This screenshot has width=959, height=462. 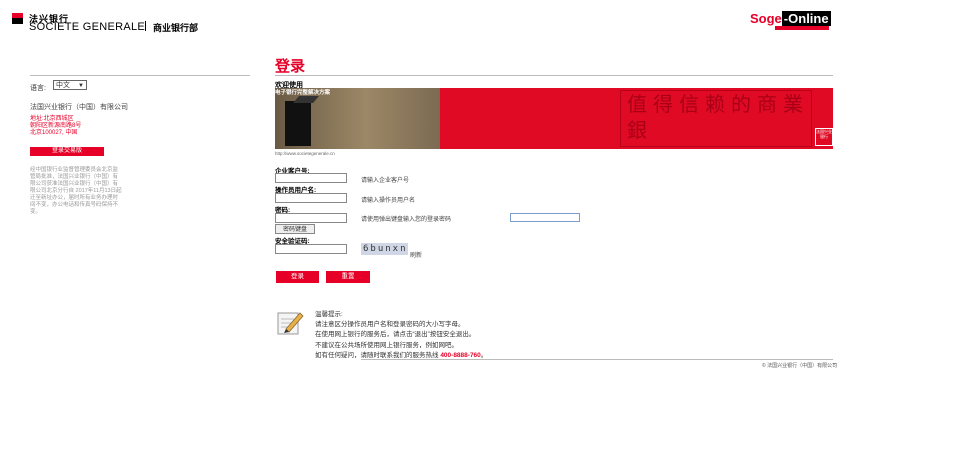 What do you see at coordinates (766, 18) in the screenshot?
I see `brand-left: Soge` at bounding box center [766, 18].